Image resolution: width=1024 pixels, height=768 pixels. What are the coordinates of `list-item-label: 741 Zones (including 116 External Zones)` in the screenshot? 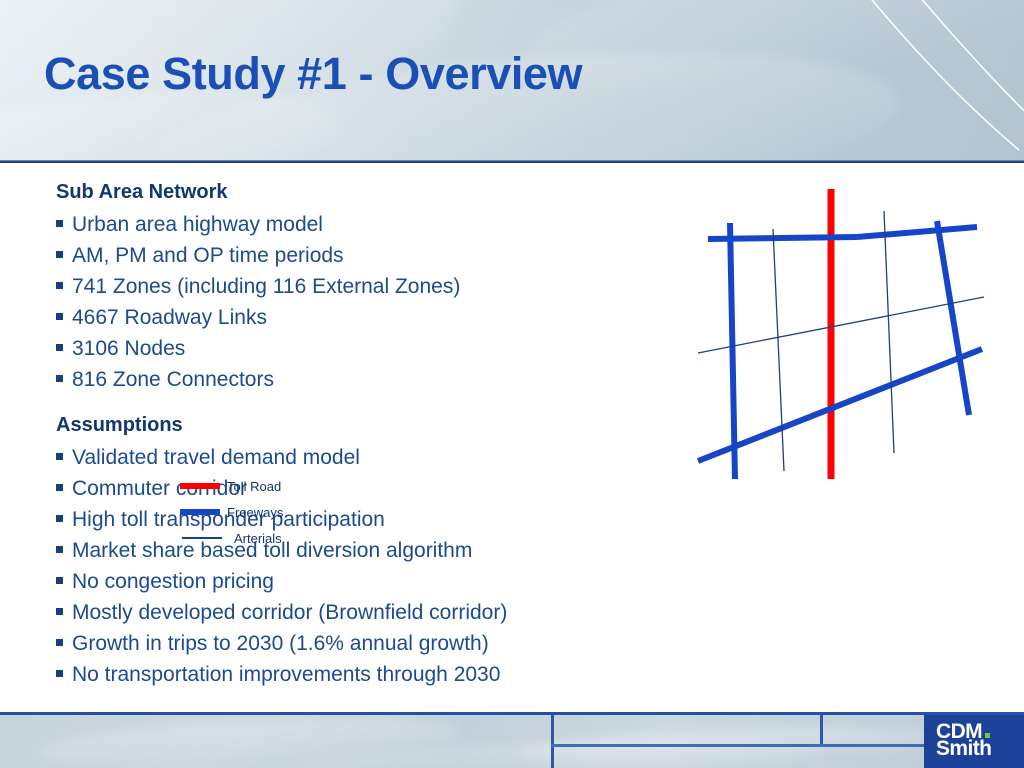 It's located at (266, 286).